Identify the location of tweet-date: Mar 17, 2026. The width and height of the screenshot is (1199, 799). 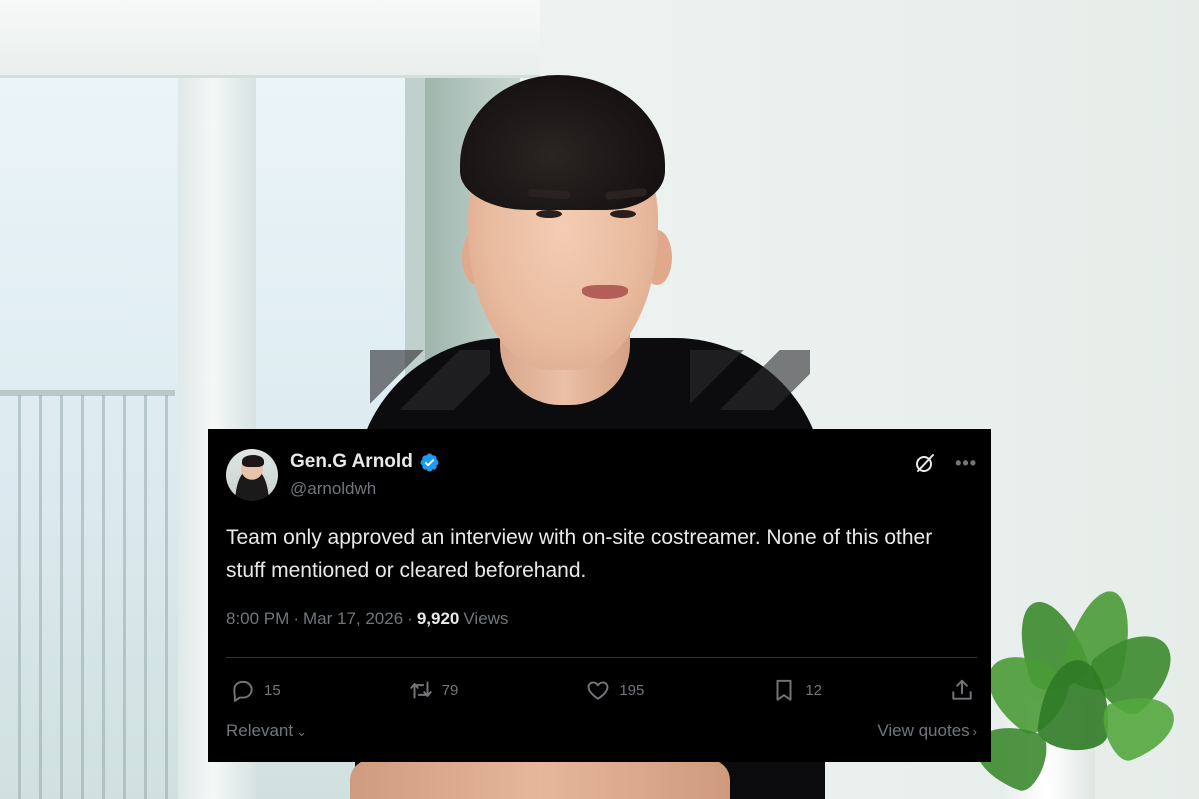
(353, 619).